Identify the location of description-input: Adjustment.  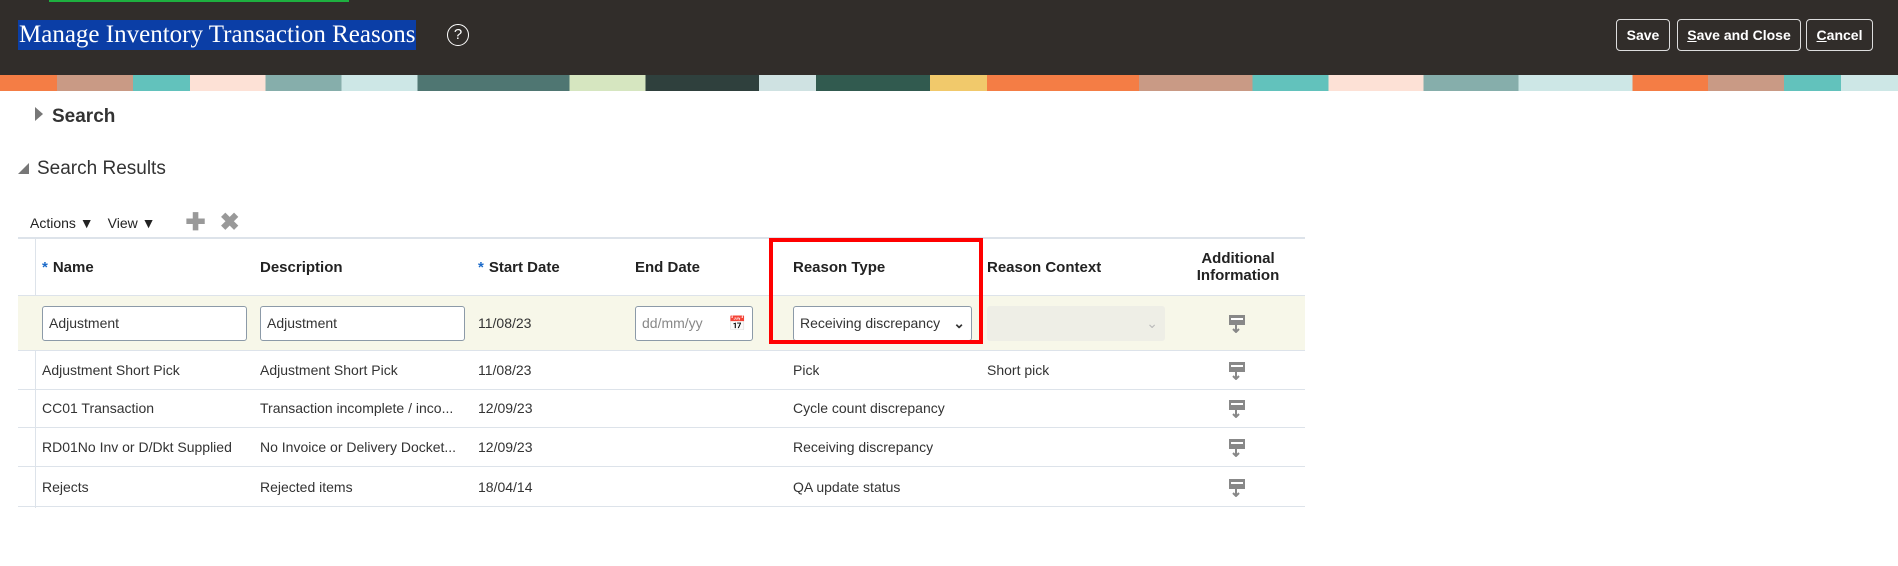
(362, 323).